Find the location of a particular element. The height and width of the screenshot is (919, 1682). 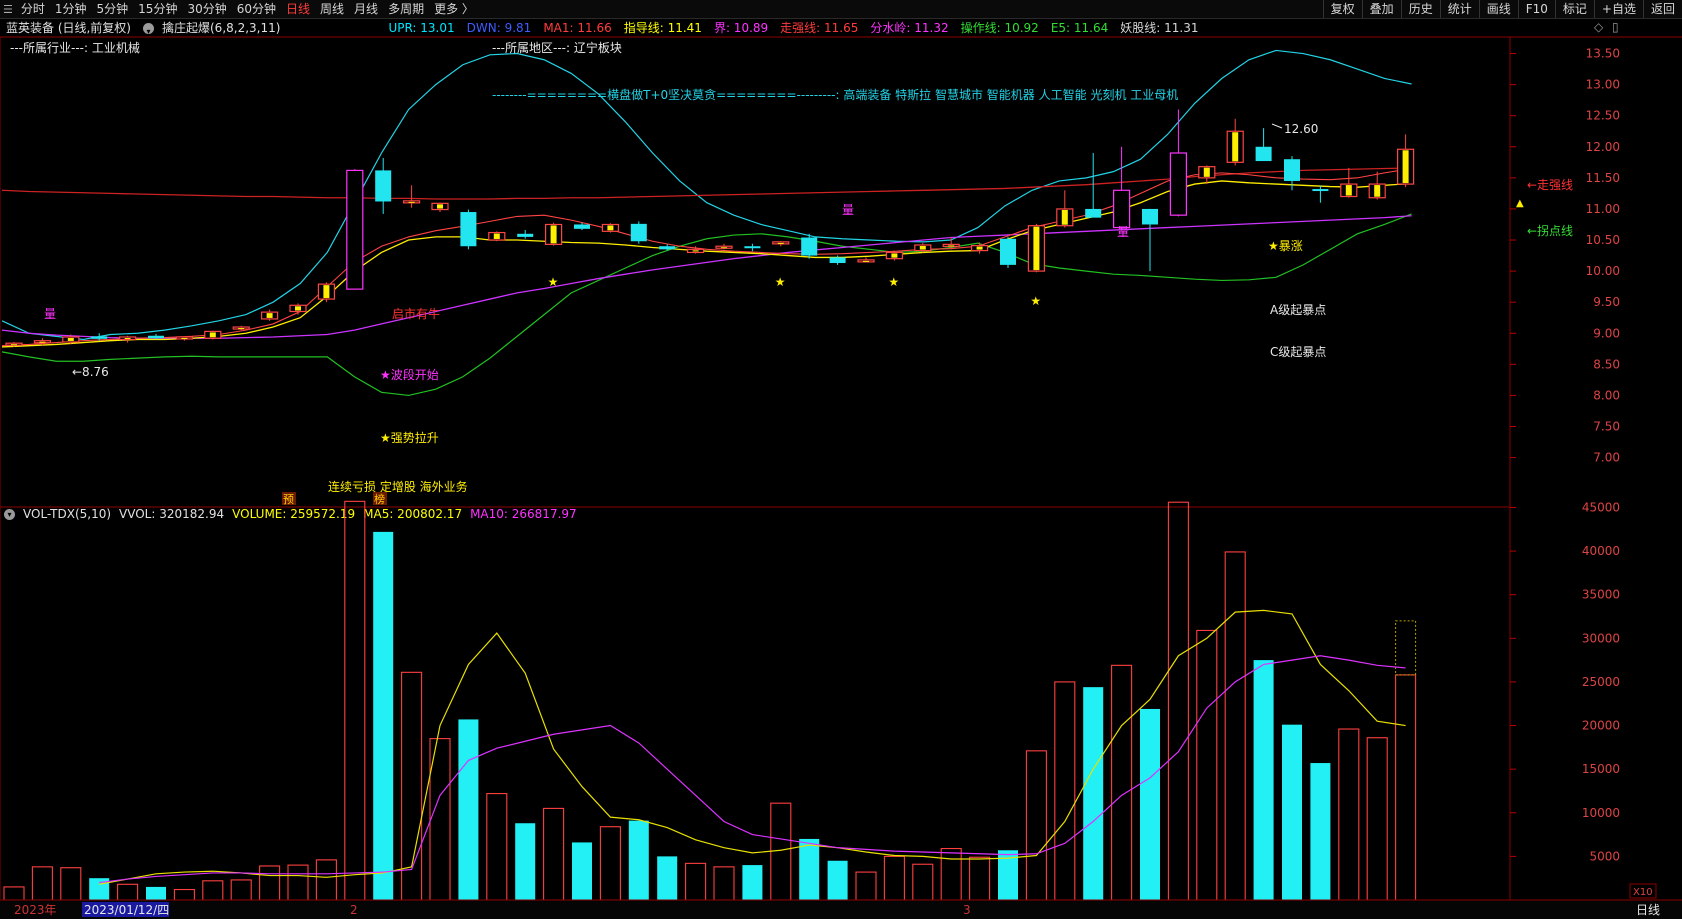

price-tick-label: 10.00 is located at coordinates (1603, 271).